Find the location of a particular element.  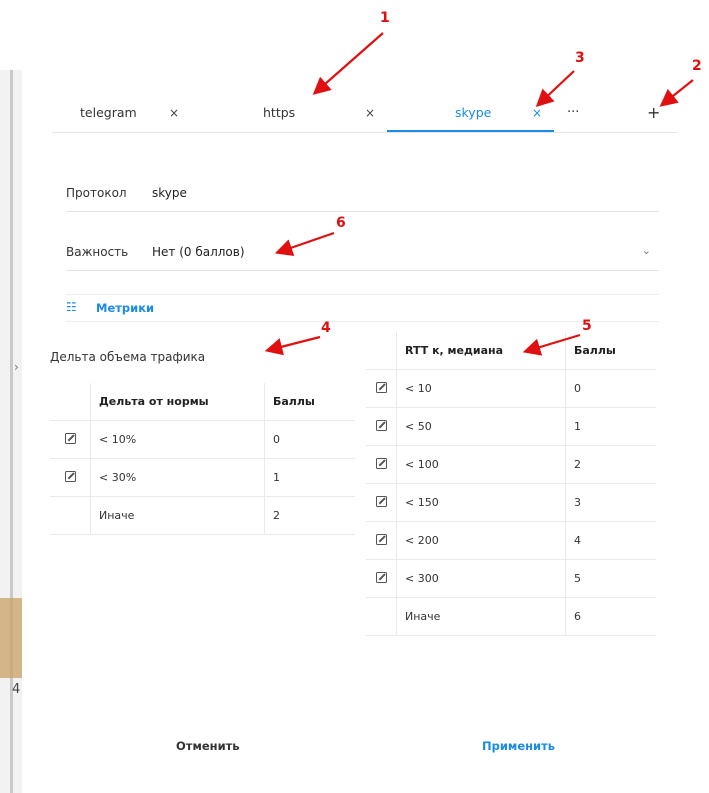

annotation-label-4: 4 is located at coordinates (326, 328).